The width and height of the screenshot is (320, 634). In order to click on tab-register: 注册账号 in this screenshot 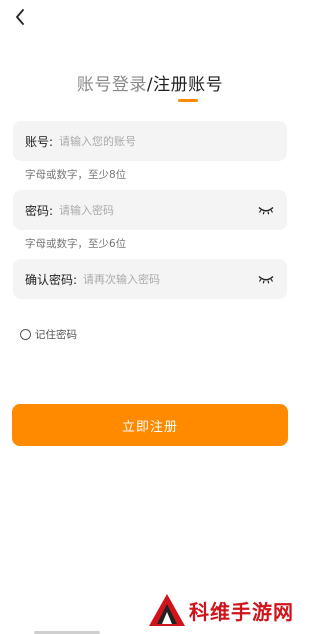, I will do `click(188, 86)`.